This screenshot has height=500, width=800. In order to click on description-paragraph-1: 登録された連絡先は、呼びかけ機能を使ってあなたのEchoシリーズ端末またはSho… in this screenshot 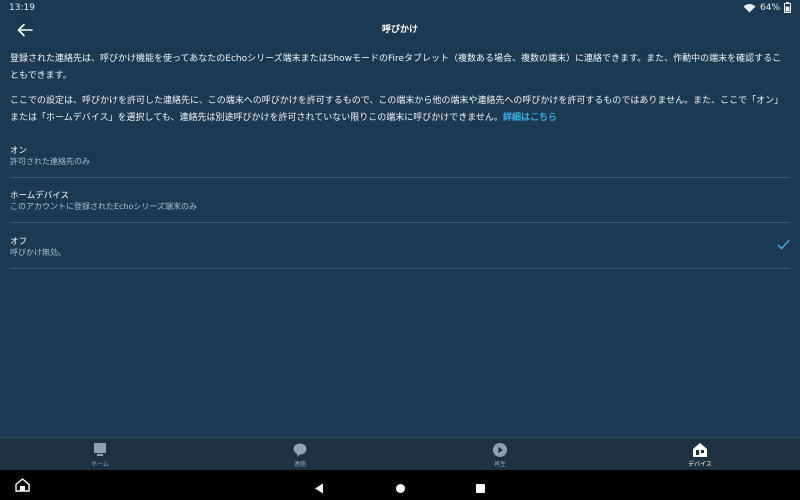, I will do `click(396, 67)`.